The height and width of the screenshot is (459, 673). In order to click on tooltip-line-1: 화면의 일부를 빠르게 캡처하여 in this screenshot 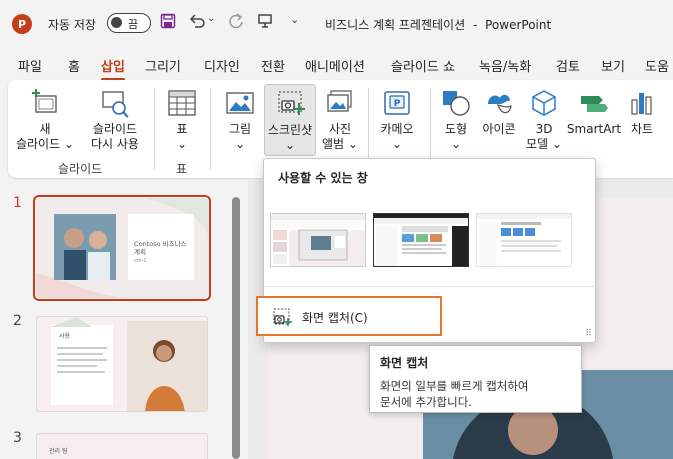, I will do `click(454, 386)`.